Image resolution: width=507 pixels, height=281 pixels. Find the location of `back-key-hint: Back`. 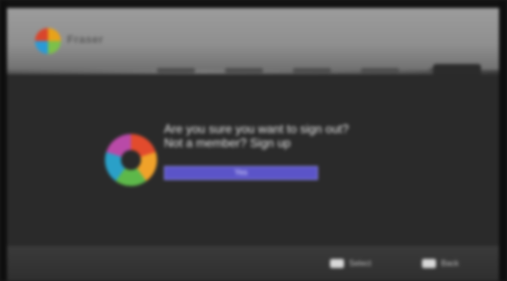

back-key-hint: Back is located at coordinates (440, 263).